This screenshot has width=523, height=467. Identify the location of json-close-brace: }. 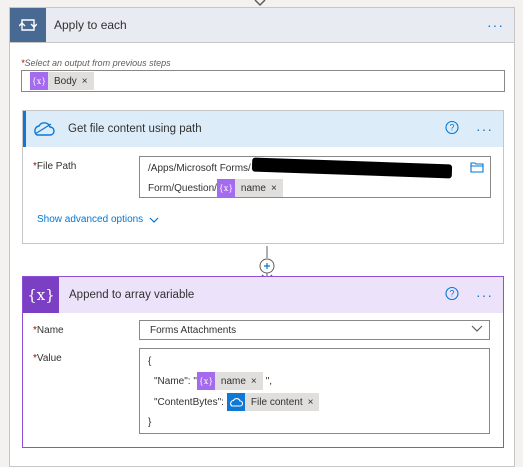
(150, 422).